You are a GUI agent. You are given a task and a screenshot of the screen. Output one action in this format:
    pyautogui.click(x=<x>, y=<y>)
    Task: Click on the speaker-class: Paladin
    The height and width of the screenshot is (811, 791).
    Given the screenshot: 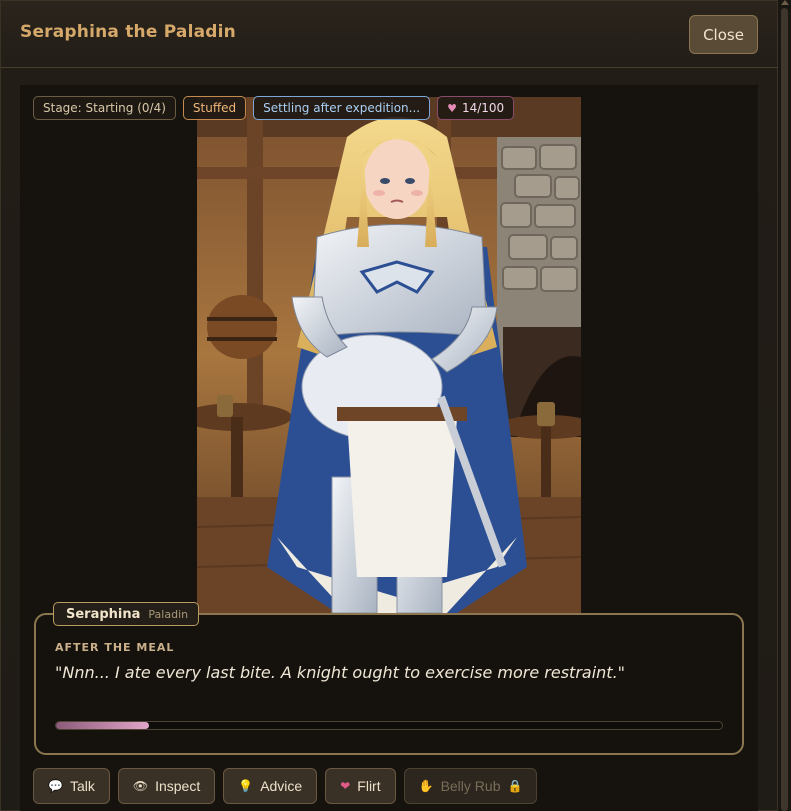 What is the action you would take?
    pyautogui.click(x=168, y=614)
    